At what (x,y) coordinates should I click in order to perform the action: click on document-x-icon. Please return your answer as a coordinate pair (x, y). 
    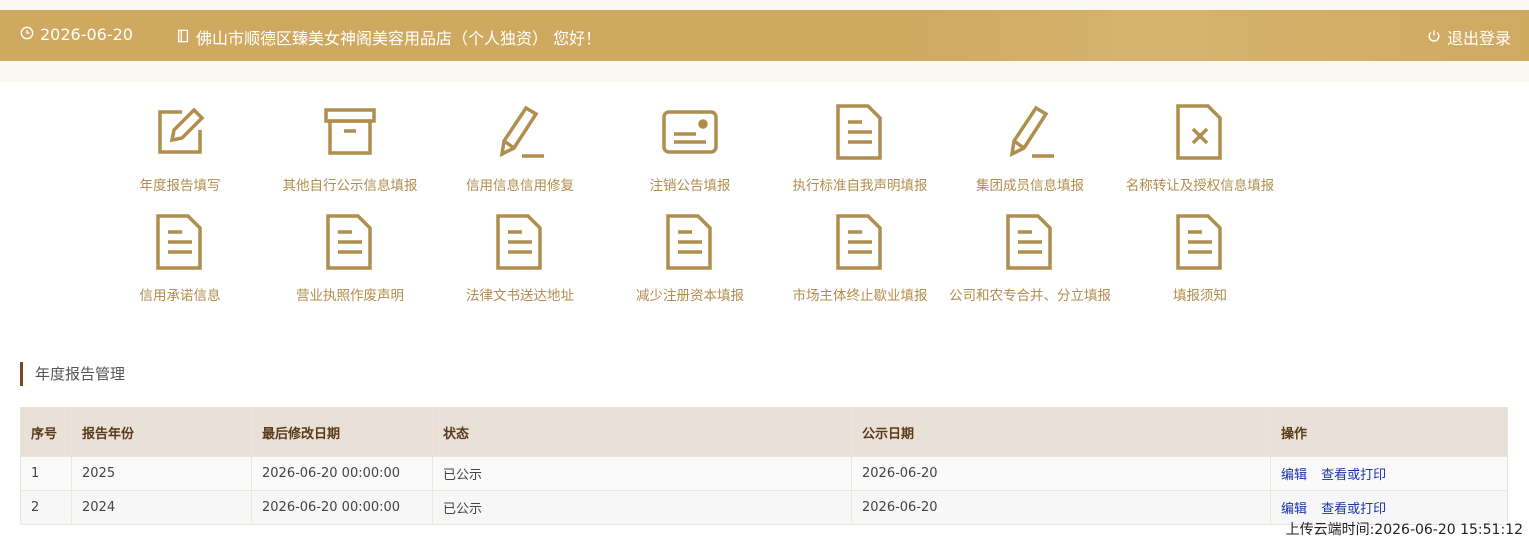
    Looking at the image, I should click on (1200, 132).